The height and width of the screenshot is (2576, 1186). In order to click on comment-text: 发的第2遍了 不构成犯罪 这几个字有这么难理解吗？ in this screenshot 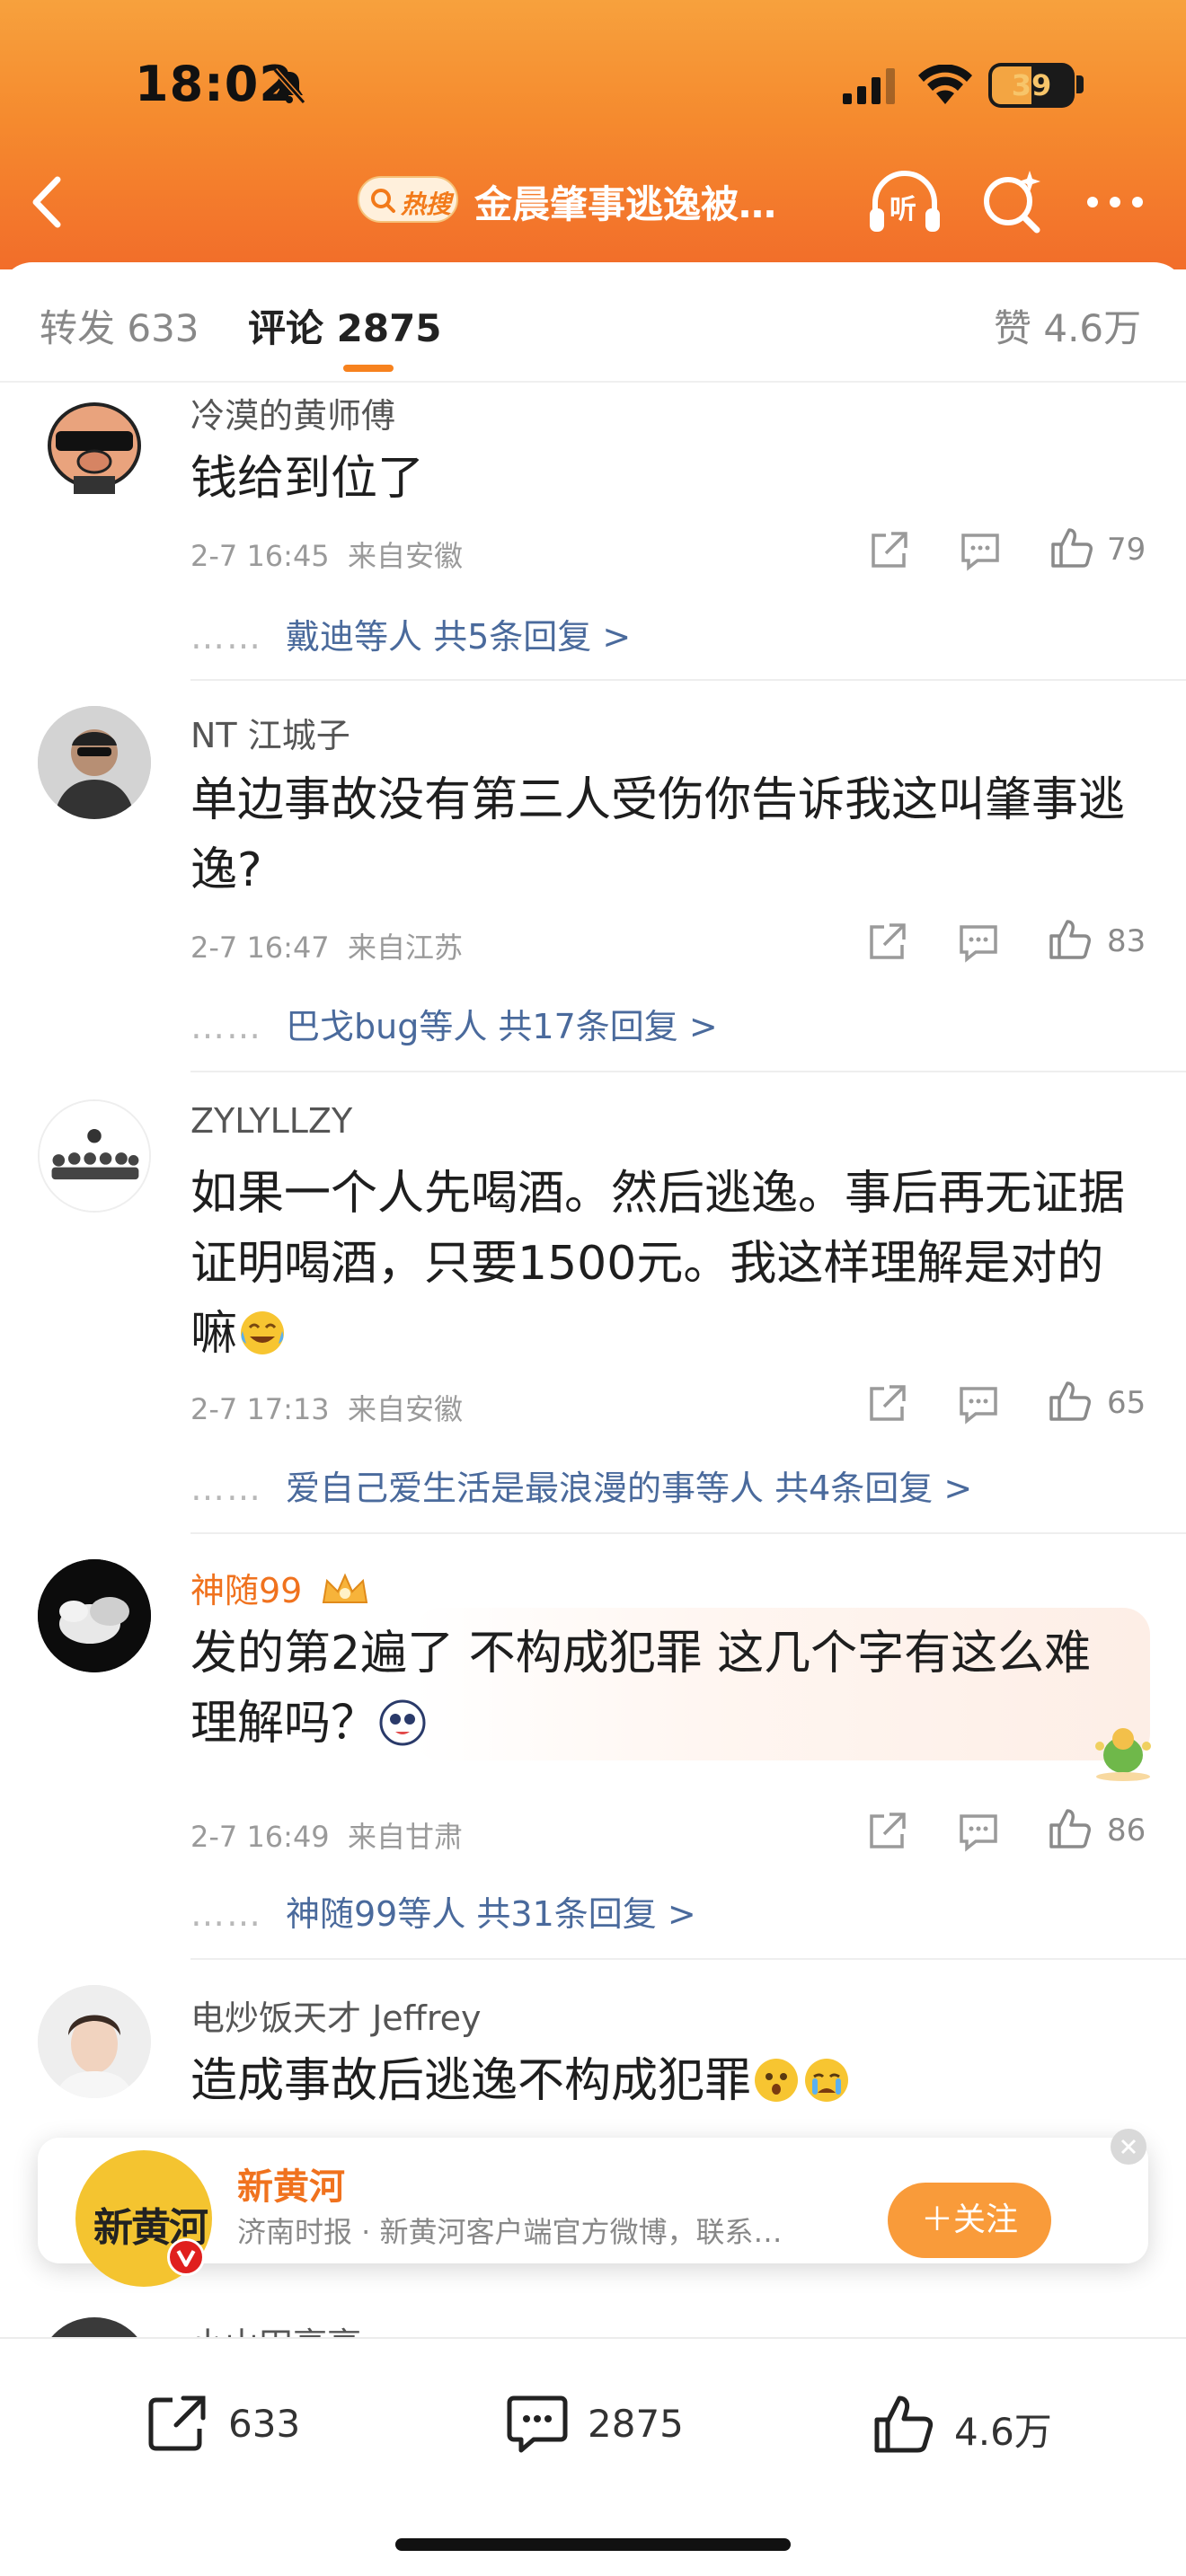, I will do `click(648, 1689)`.